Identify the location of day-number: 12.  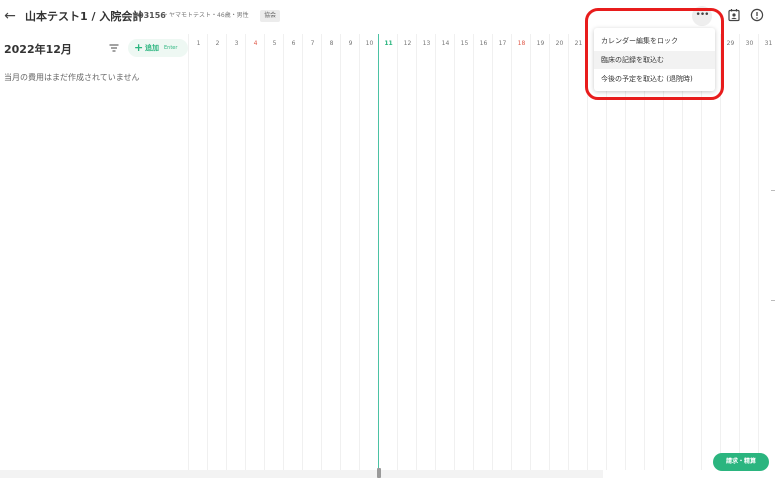
(407, 43).